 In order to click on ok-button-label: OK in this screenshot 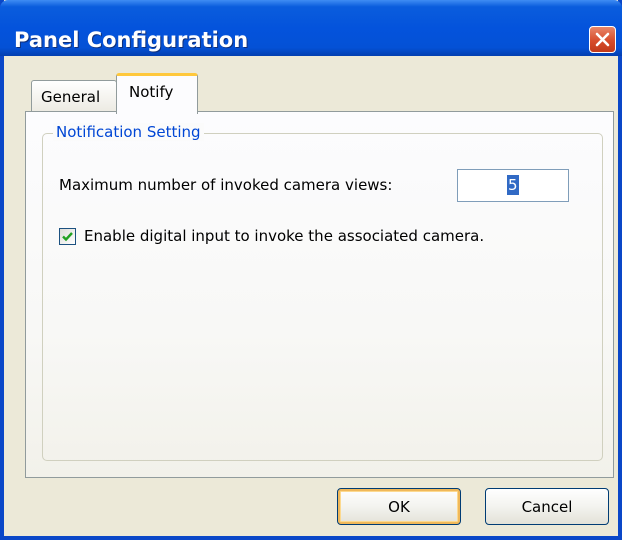, I will do `click(399, 506)`.